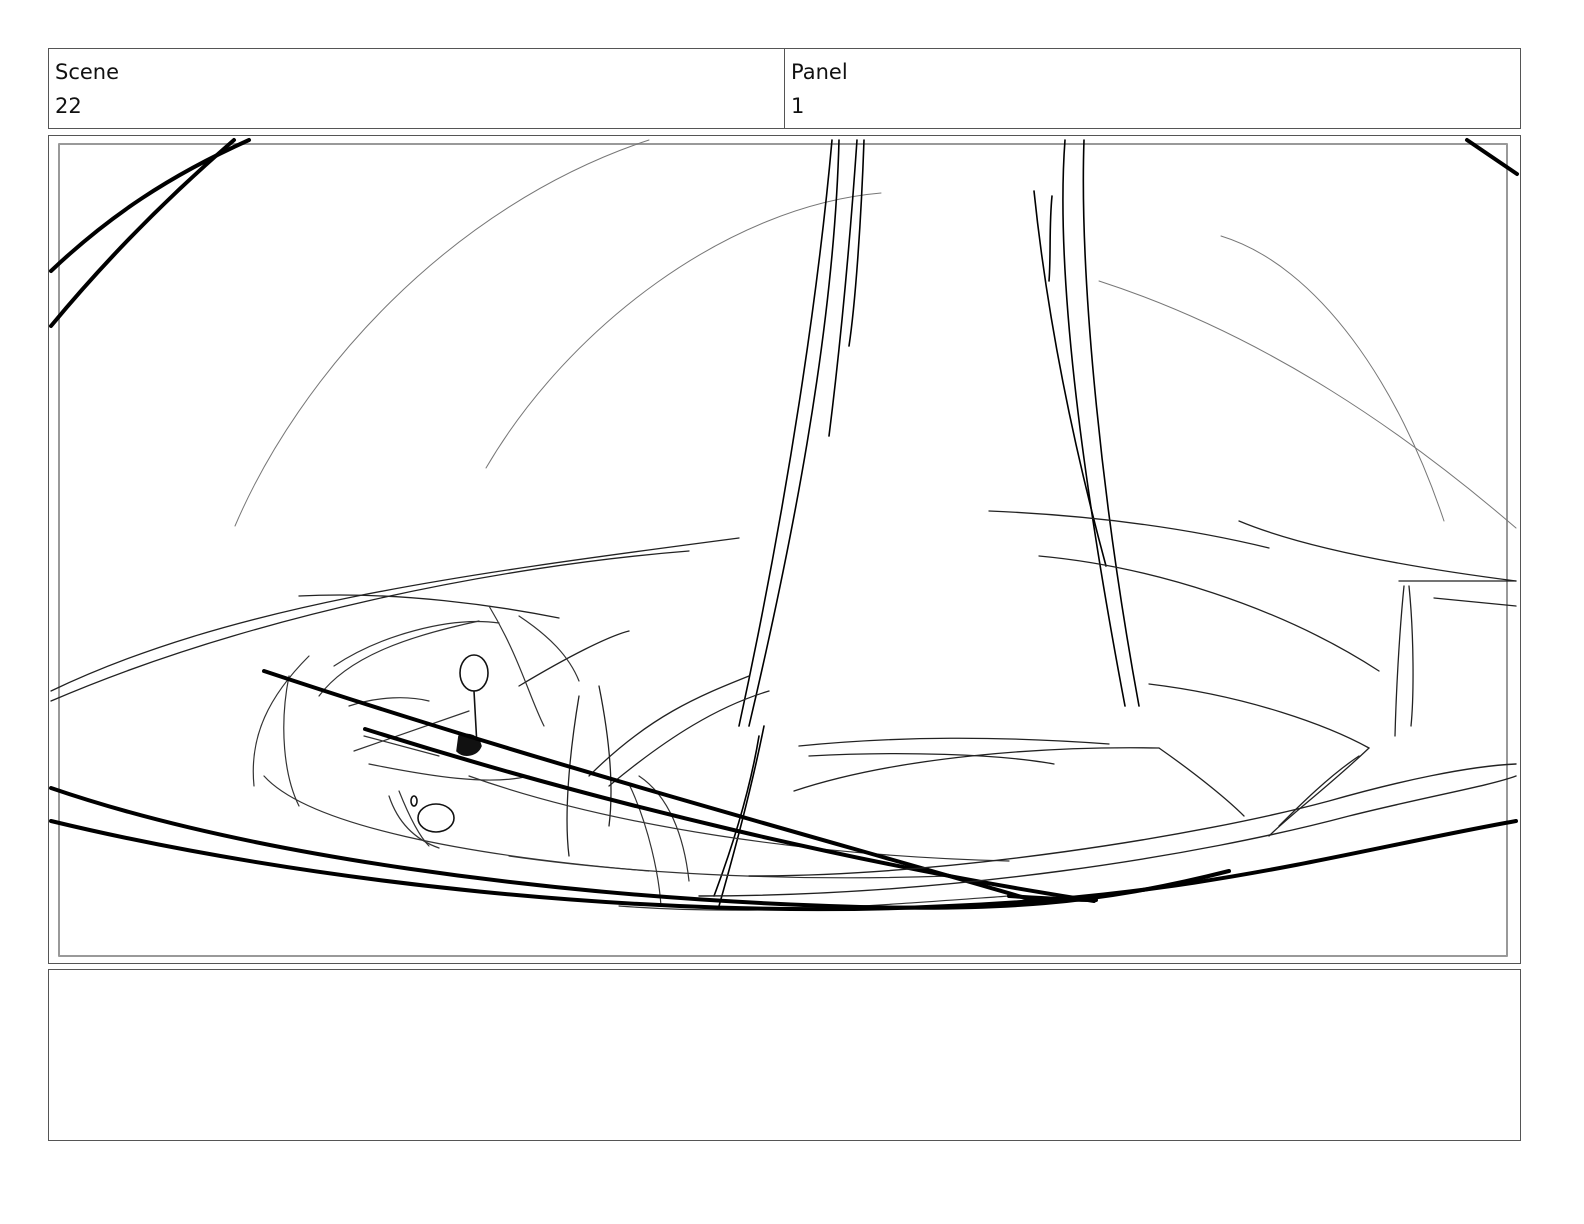  I want to click on scene-number: 22, so click(68, 106).